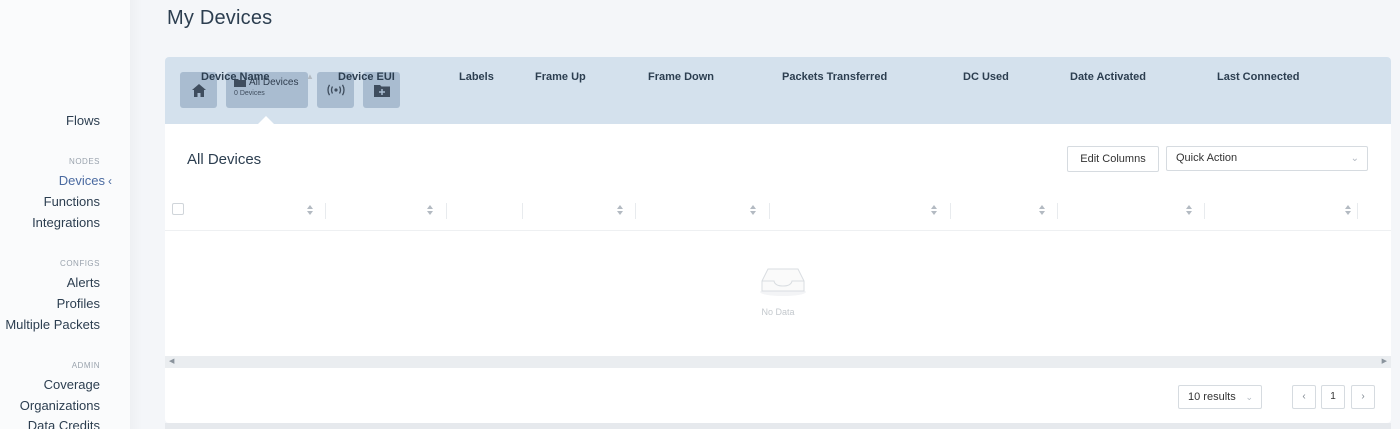  I want to click on column-label: Date Activated, so click(1108, 77).